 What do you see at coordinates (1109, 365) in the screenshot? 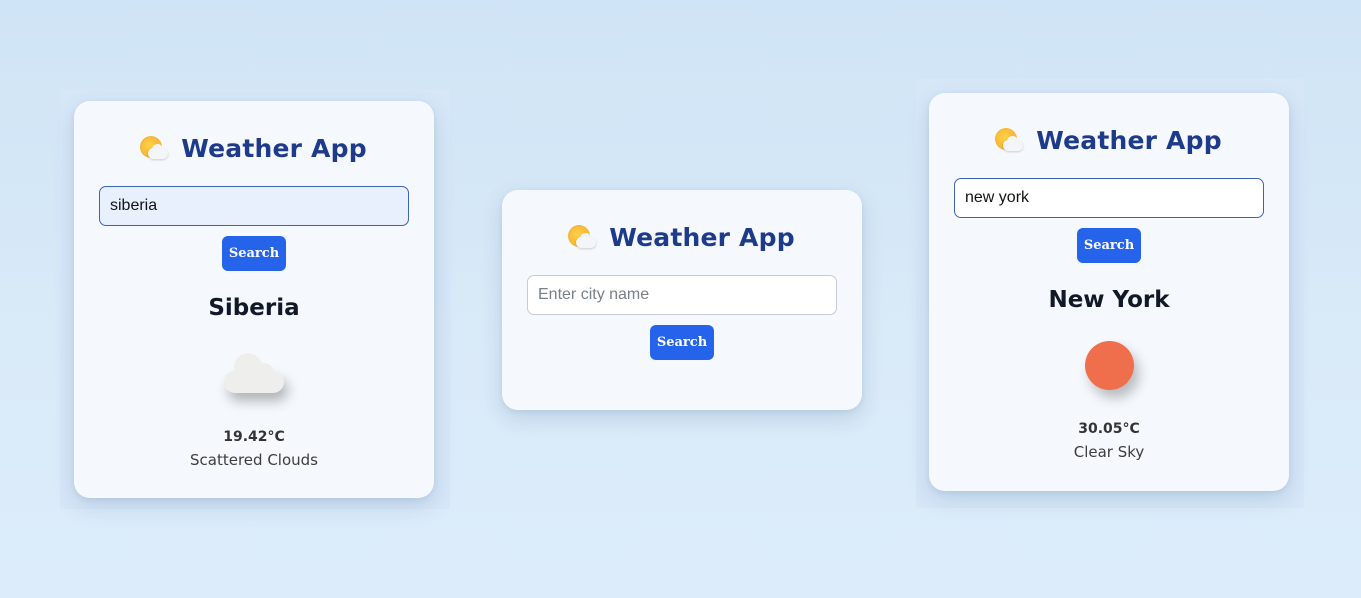
I see `sun-icon` at bounding box center [1109, 365].